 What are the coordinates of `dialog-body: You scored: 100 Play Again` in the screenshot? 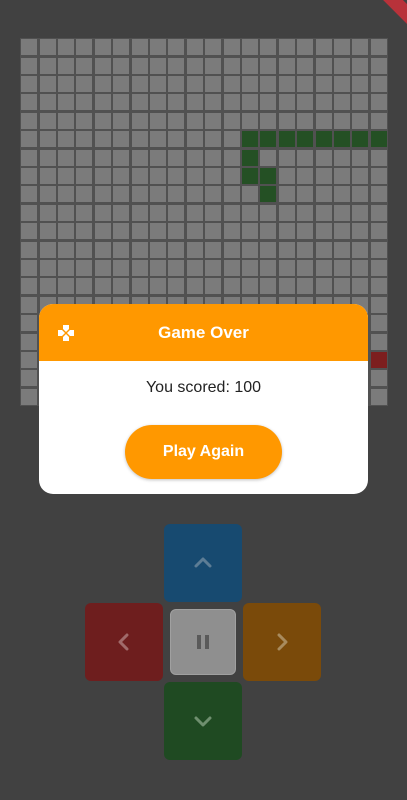 It's located at (203, 427).